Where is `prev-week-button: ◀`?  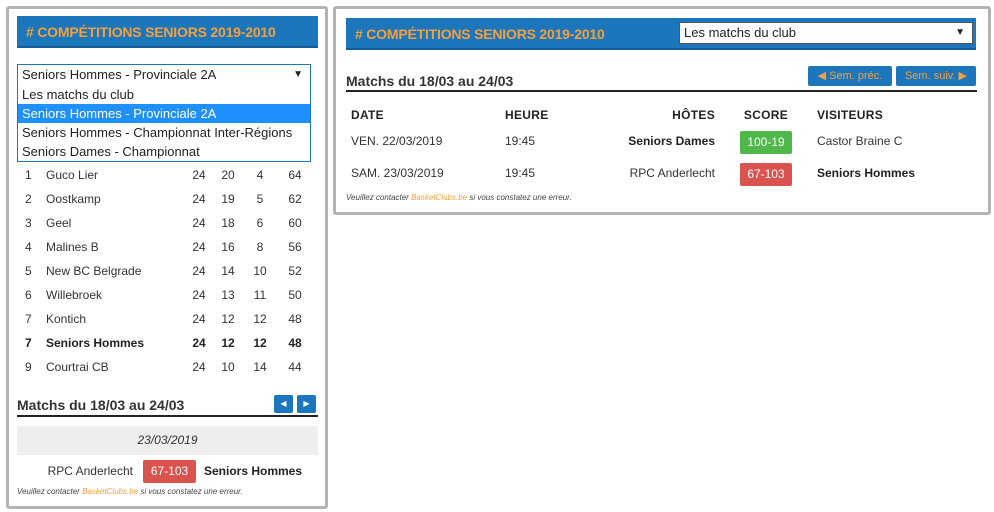 prev-week-button: ◀ is located at coordinates (283, 404).